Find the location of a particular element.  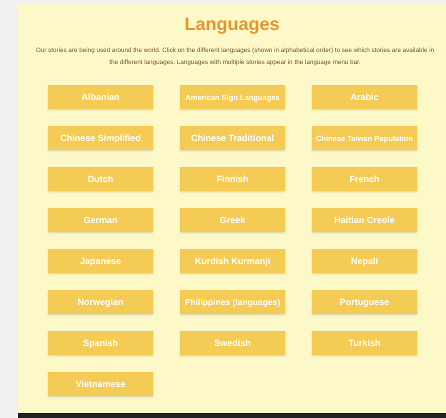

page-title: Languages is located at coordinates (232, 24).